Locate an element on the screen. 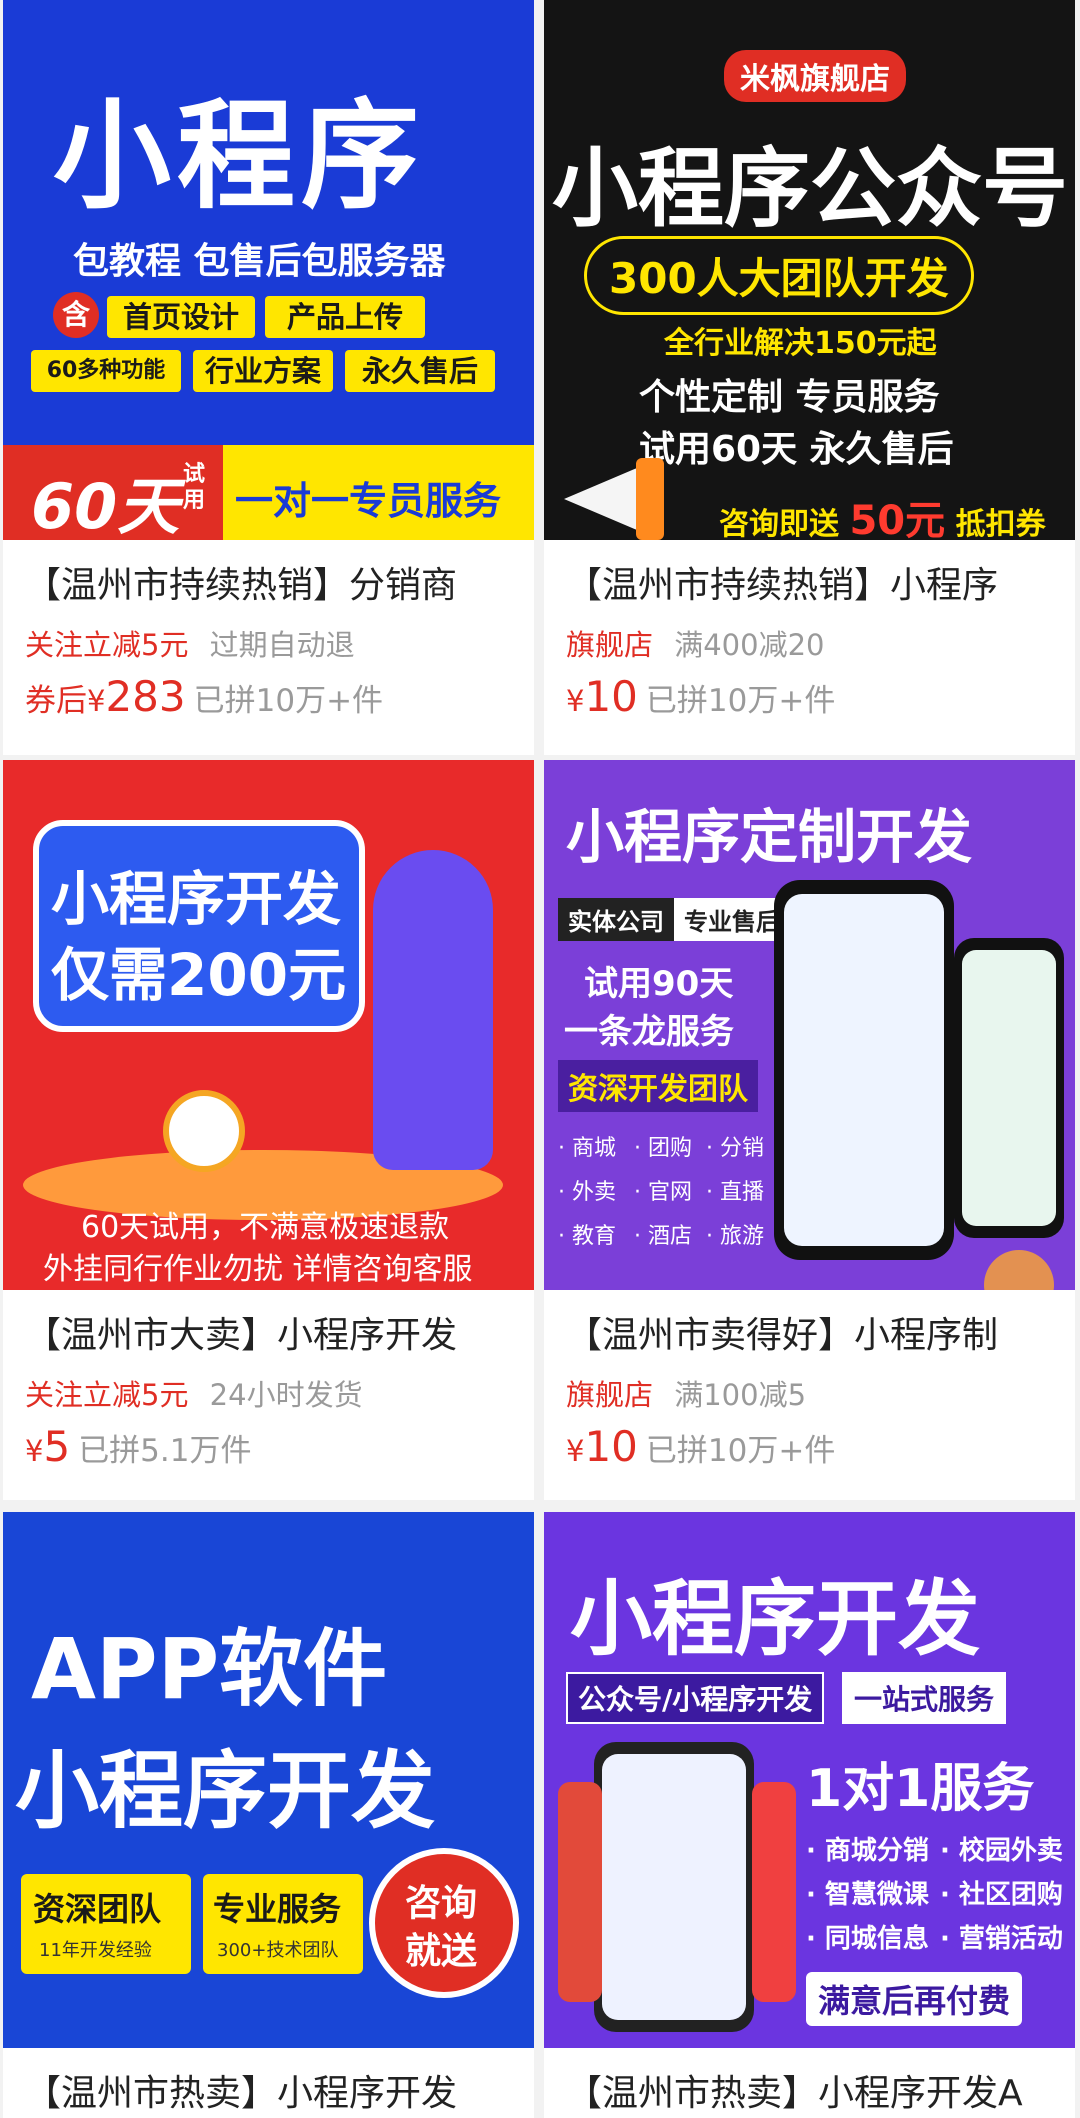 This screenshot has width=1080, height=2118. person-illustration is located at coordinates (433, 1010).